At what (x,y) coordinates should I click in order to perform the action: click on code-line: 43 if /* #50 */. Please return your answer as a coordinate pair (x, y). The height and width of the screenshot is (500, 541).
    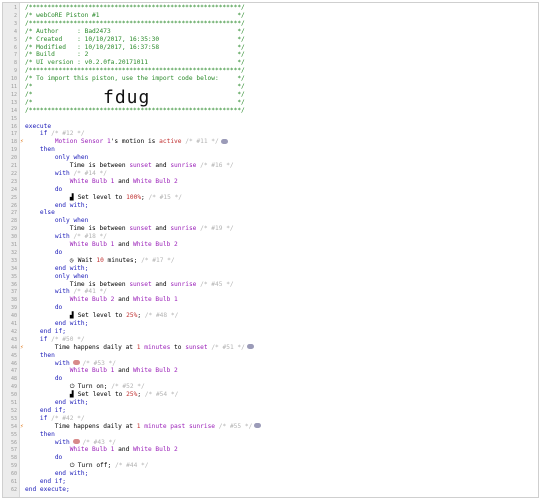
    Looking at the image, I should click on (269, 340).